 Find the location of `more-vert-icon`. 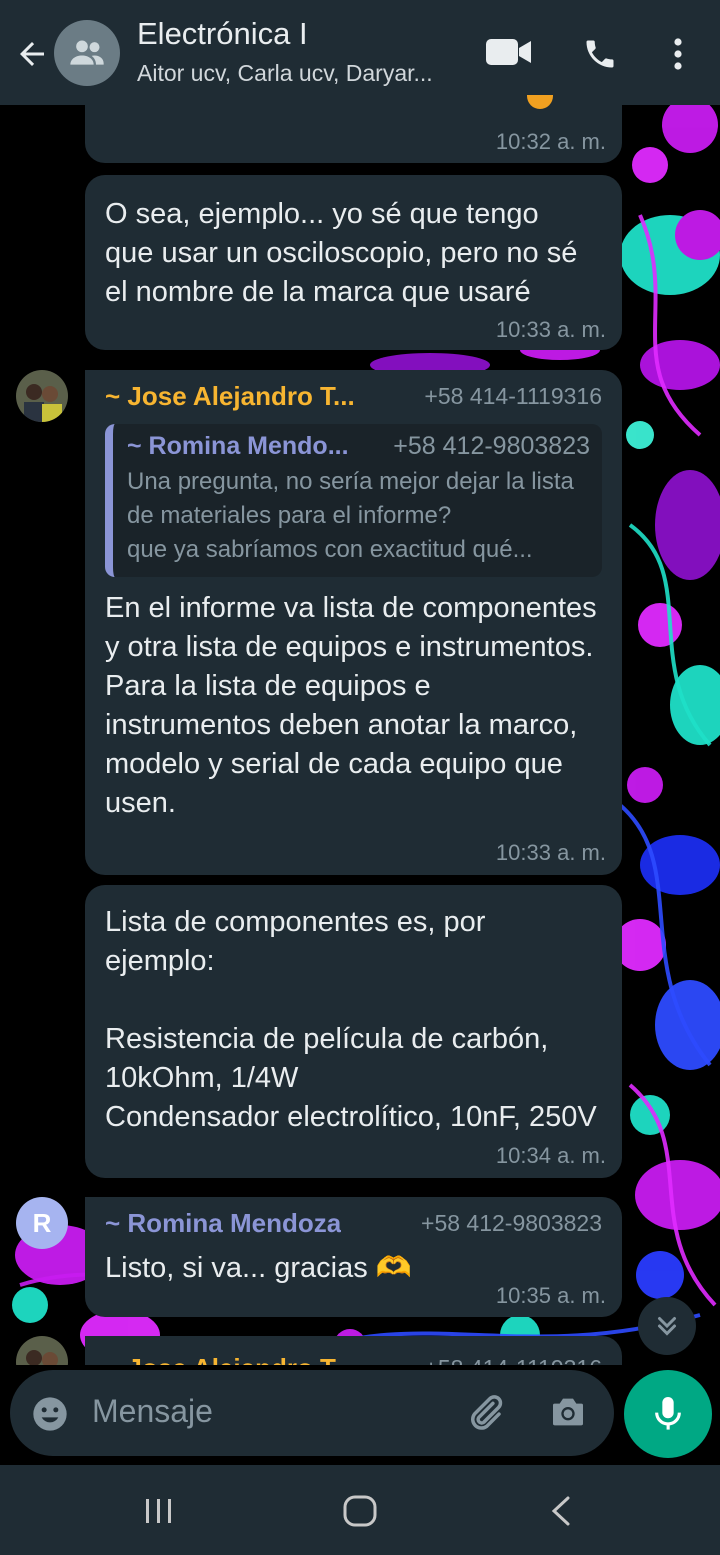

more-vert-icon is located at coordinates (678, 56).